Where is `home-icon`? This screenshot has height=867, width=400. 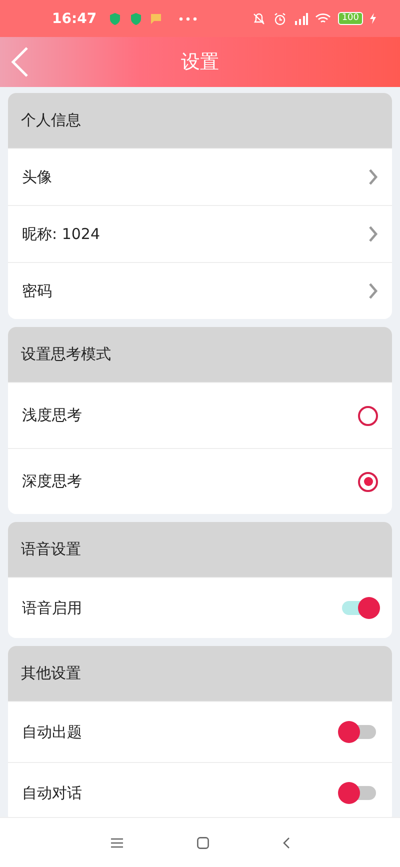
home-icon is located at coordinates (202, 842).